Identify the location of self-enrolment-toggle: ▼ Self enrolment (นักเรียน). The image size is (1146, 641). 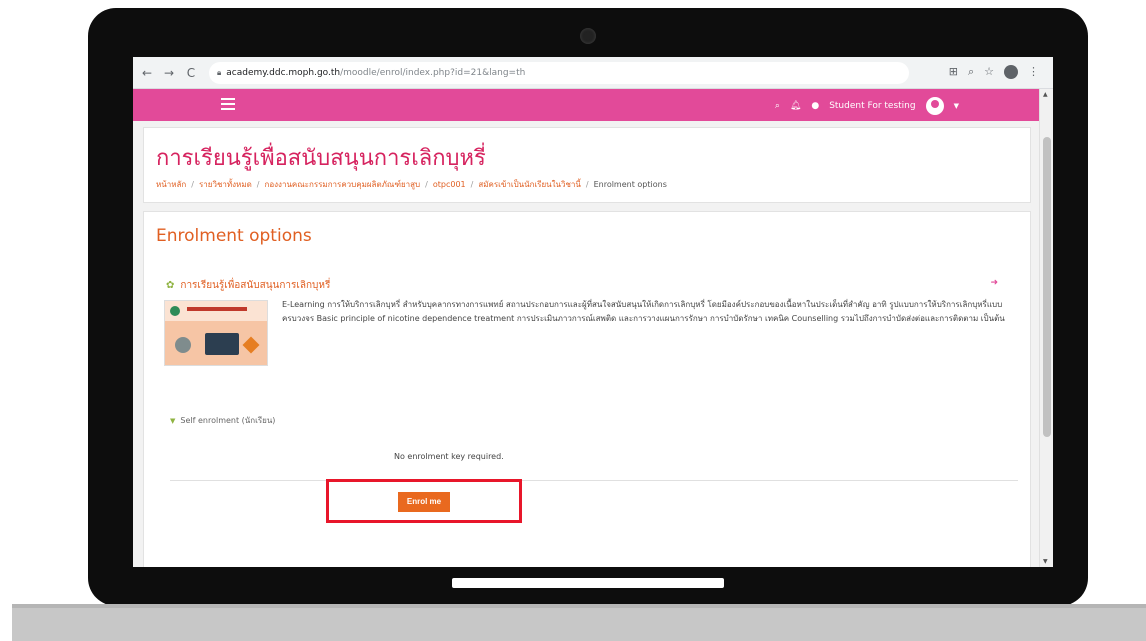
(222, 420).